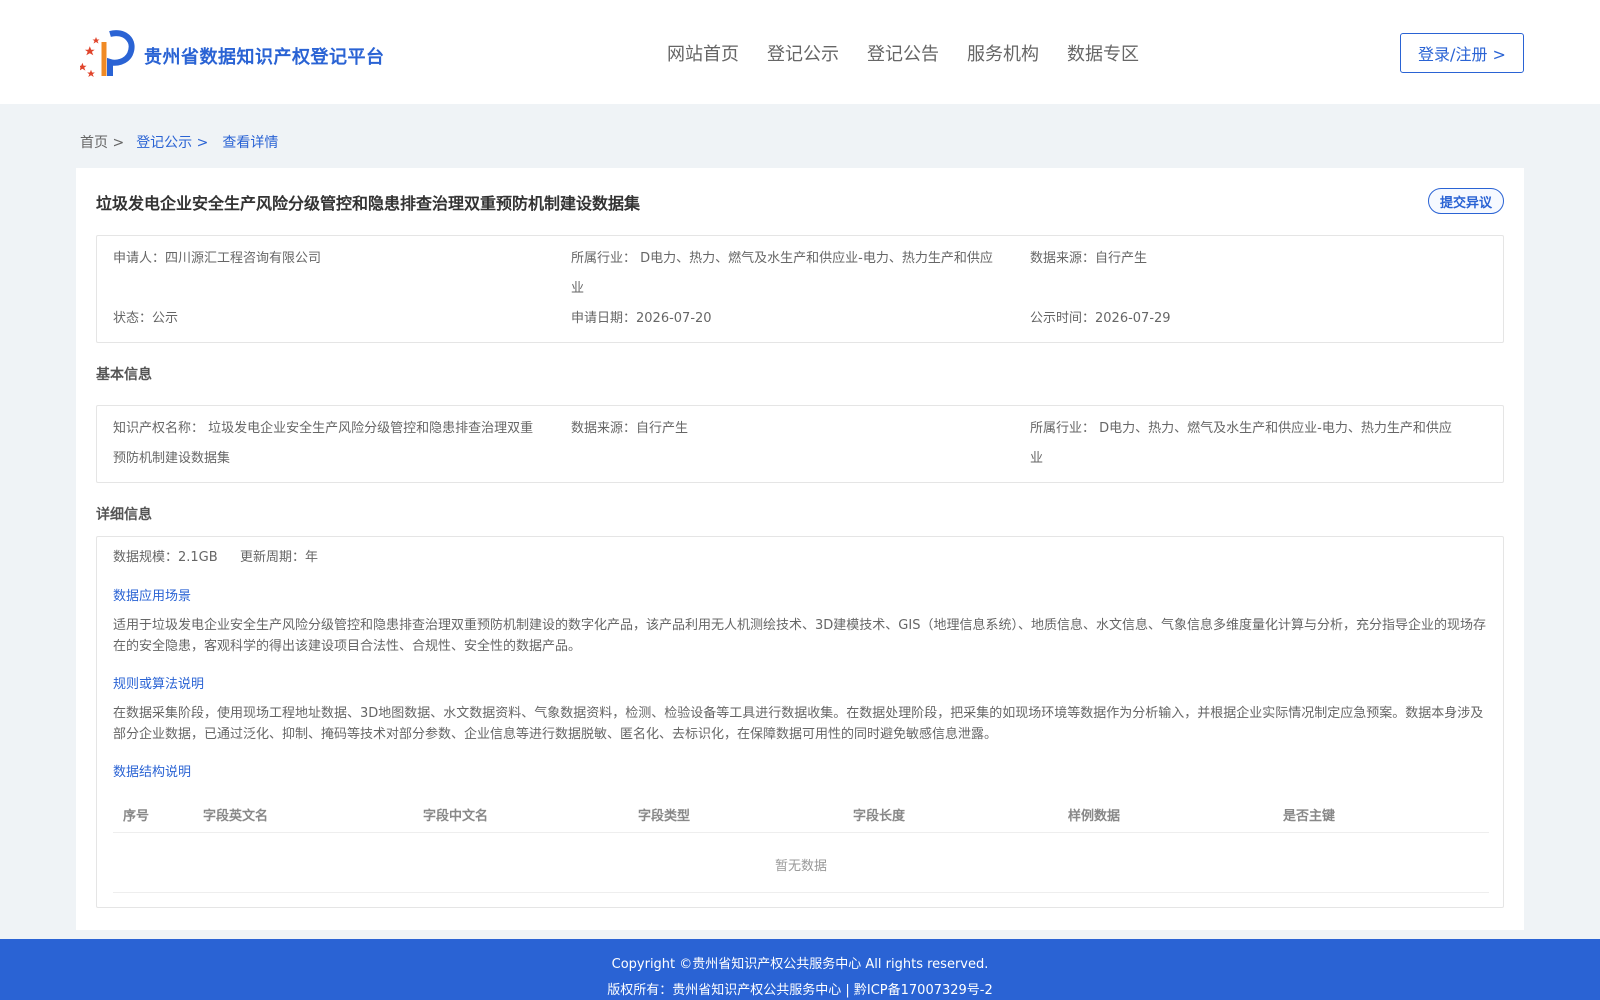 Image resolution: width=1600 pixels, height=1000 pixels. I want to click on nav-registration-announcement: 登记公告, so click(903, 53).